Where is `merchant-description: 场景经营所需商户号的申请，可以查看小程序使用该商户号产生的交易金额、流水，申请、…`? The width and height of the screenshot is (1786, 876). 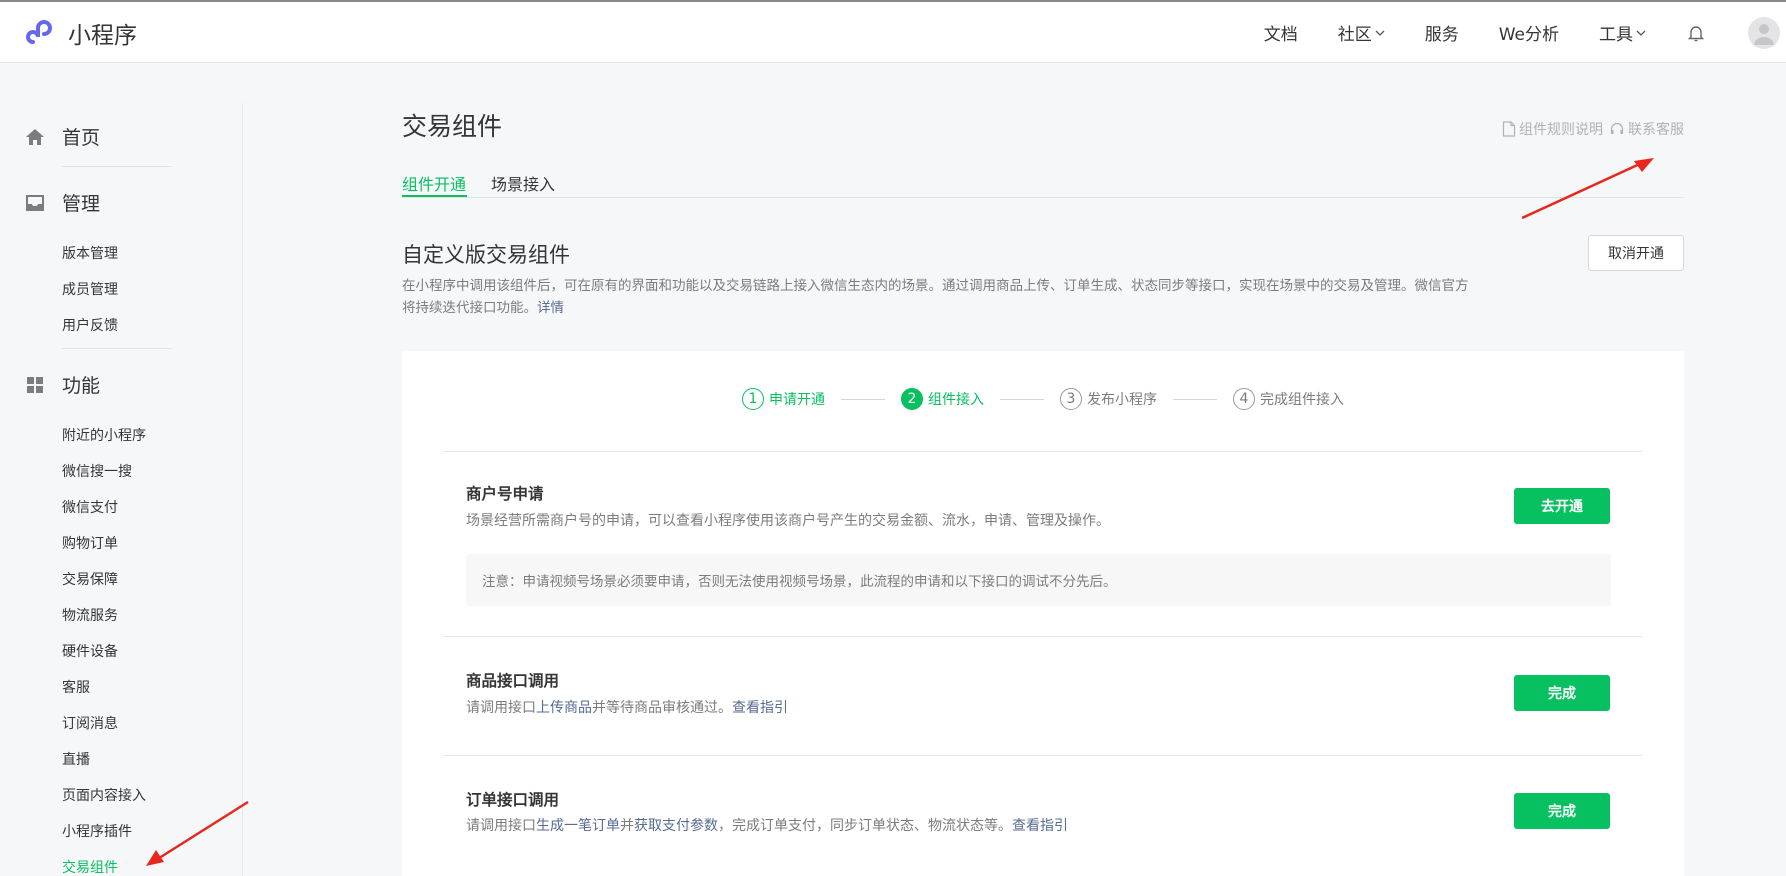
merchant-description: 场景经营所需商户号的申请，可以查看小程序使用该商户号产生的交易金额、流水，申请、… is located at coordinates (788, 521).